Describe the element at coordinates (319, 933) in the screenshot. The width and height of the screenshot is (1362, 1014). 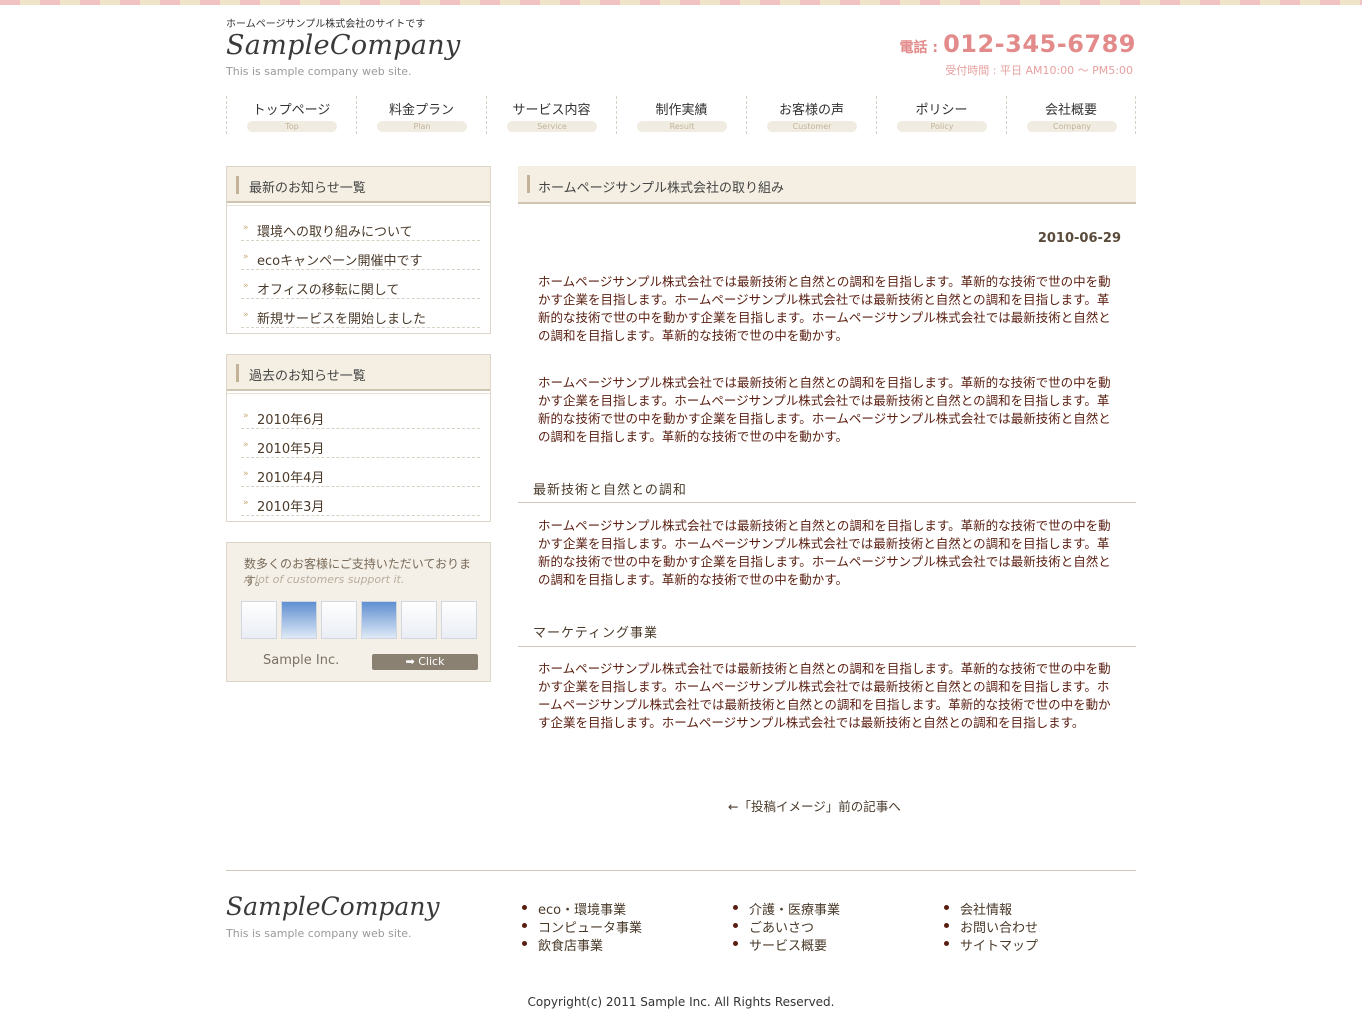
I see `footer-logo-subtitle: This is sample company web site.` at that location.